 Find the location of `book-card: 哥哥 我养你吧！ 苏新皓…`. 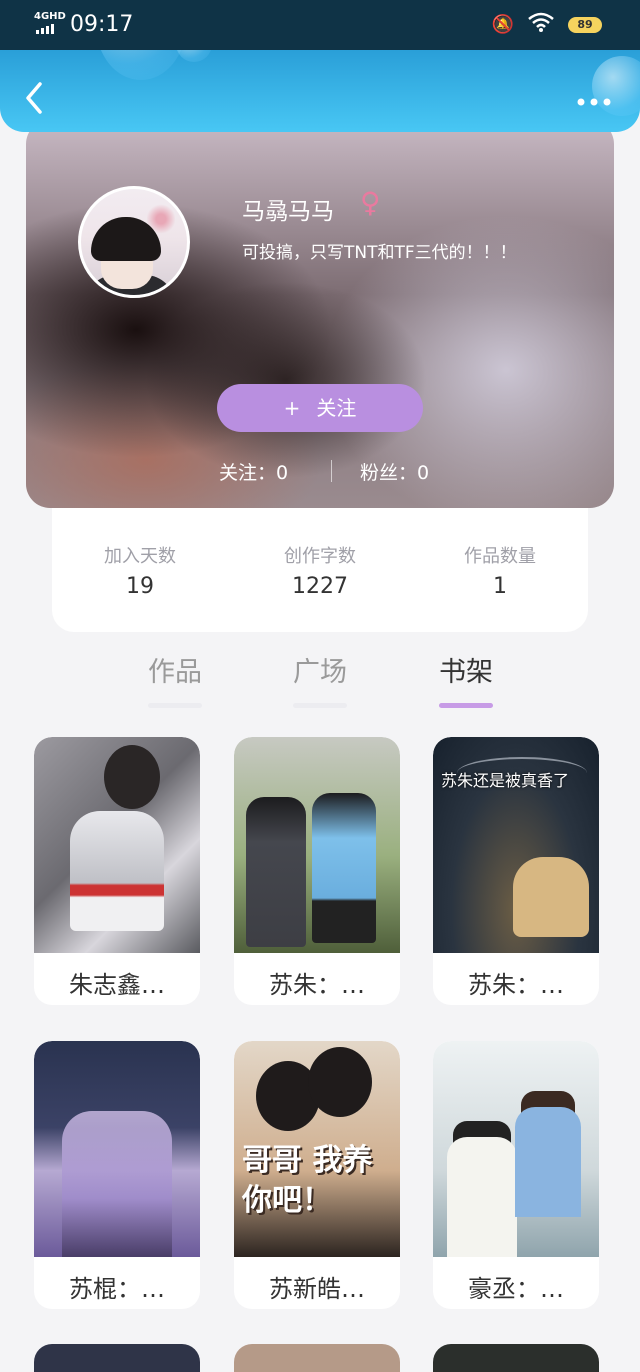

book-card: 哥哥 我养你吧！ 苏新皓… is located at coordinates (317, 1175).